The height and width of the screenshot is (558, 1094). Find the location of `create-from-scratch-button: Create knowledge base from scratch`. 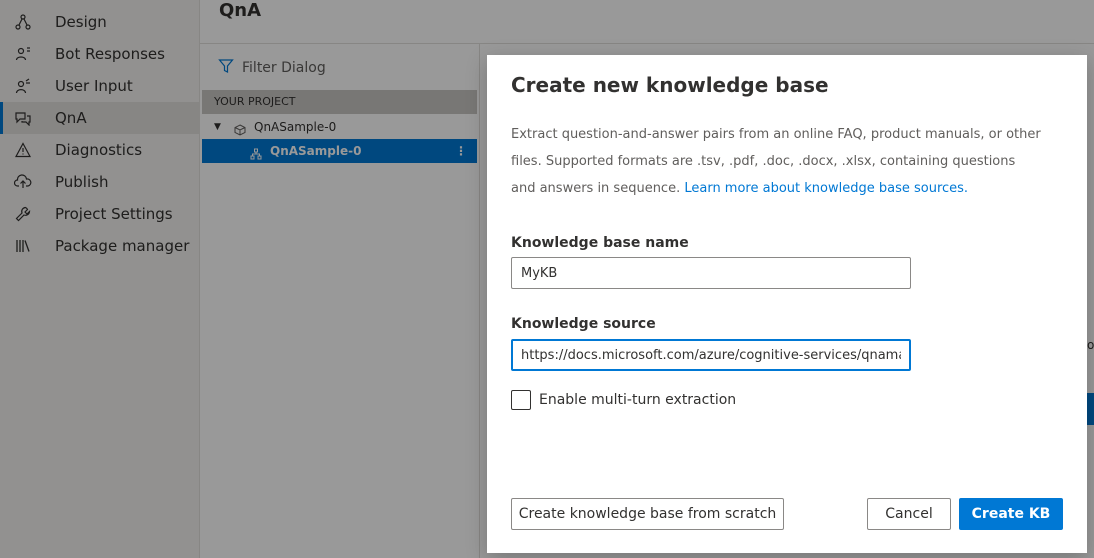

create-from-scratch-button: Create knowledge base from scratch is located at coordinates (647, 514).